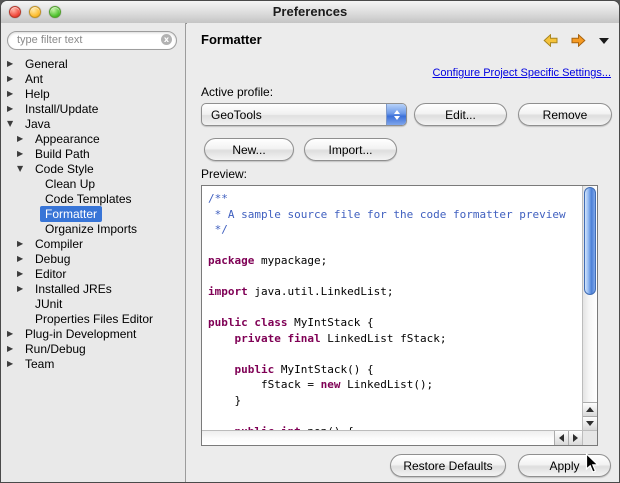  Describe the element at coordinates (604, 40) in the screenshot. I see `view-menu-icon` at that location.